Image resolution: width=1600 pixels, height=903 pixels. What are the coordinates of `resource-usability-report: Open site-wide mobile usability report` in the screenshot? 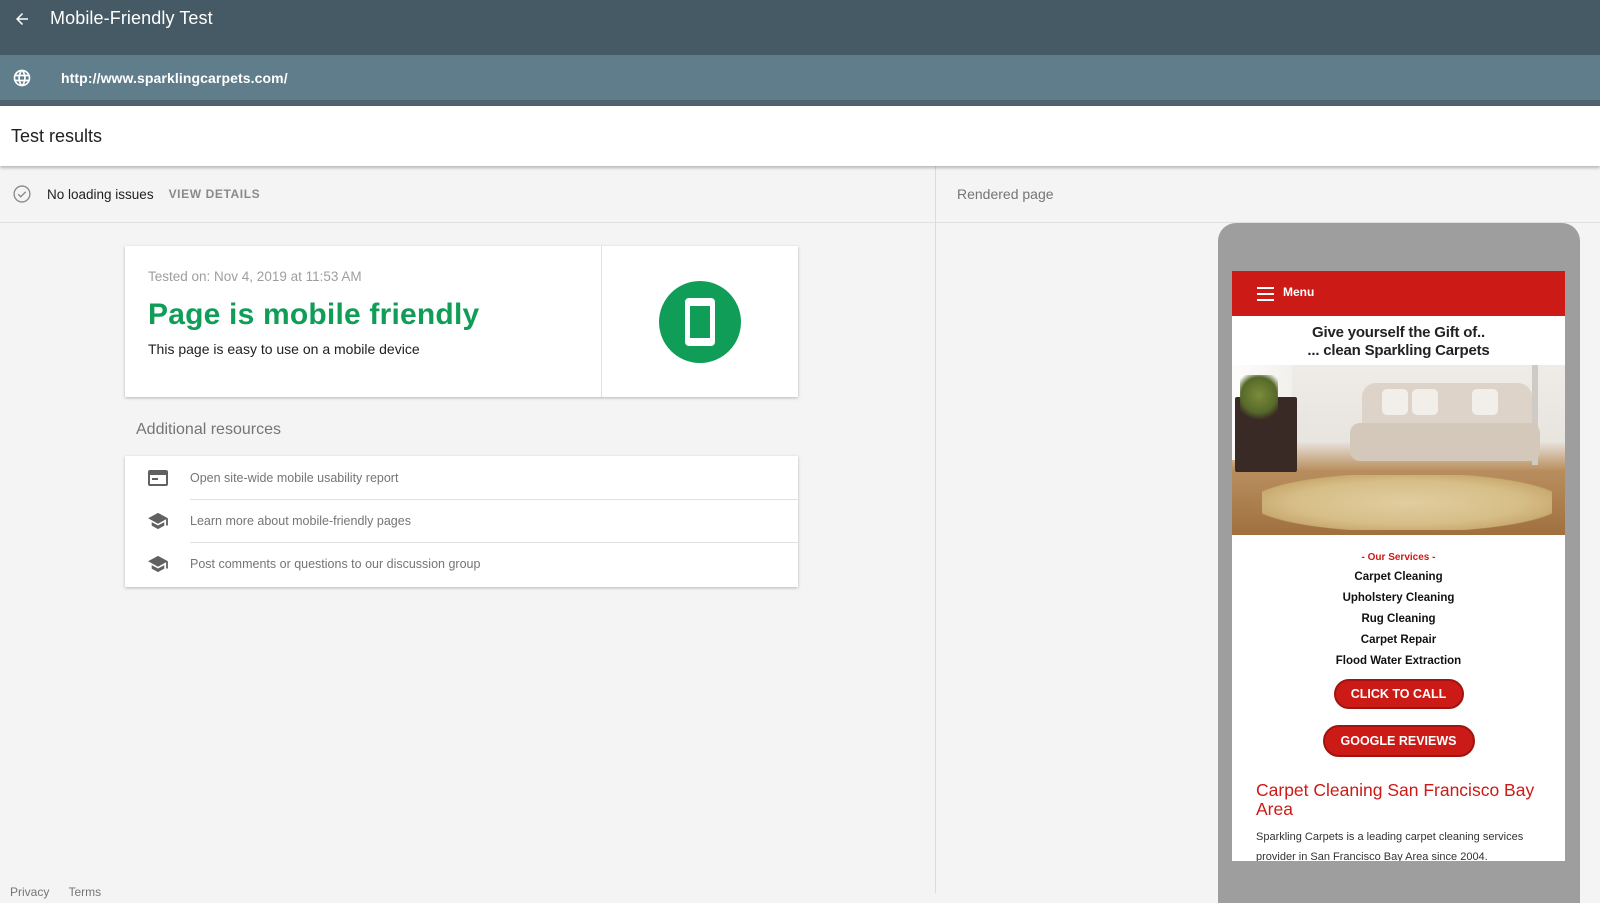 It's located at (461, 477).